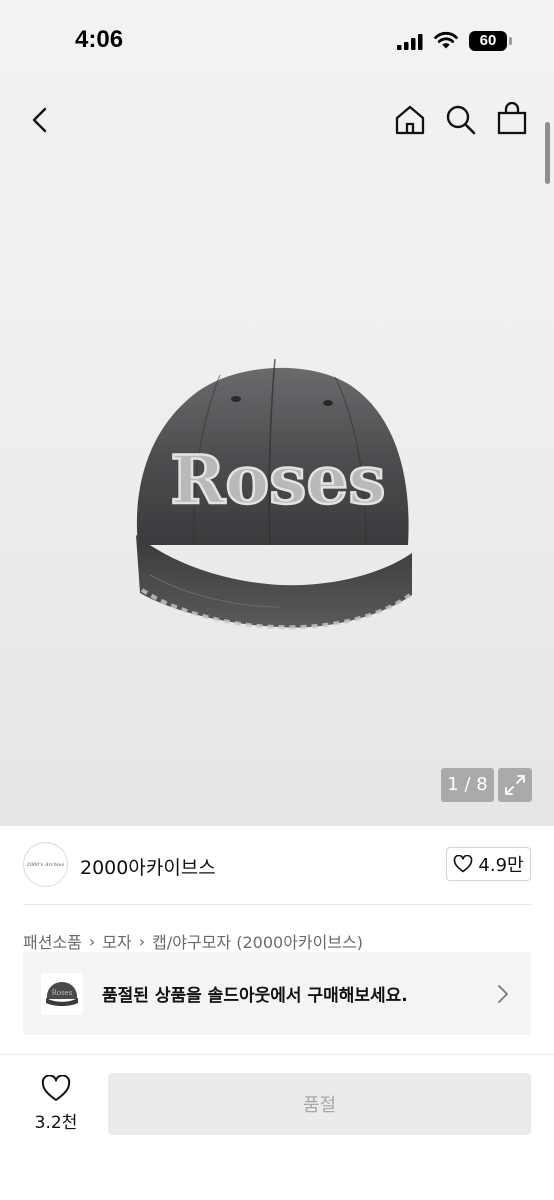 The height and width of the screenshot is (1200, 554). Describe the element at coordinates (461, 120) in the screenshot. I see `search-icon` at that location.